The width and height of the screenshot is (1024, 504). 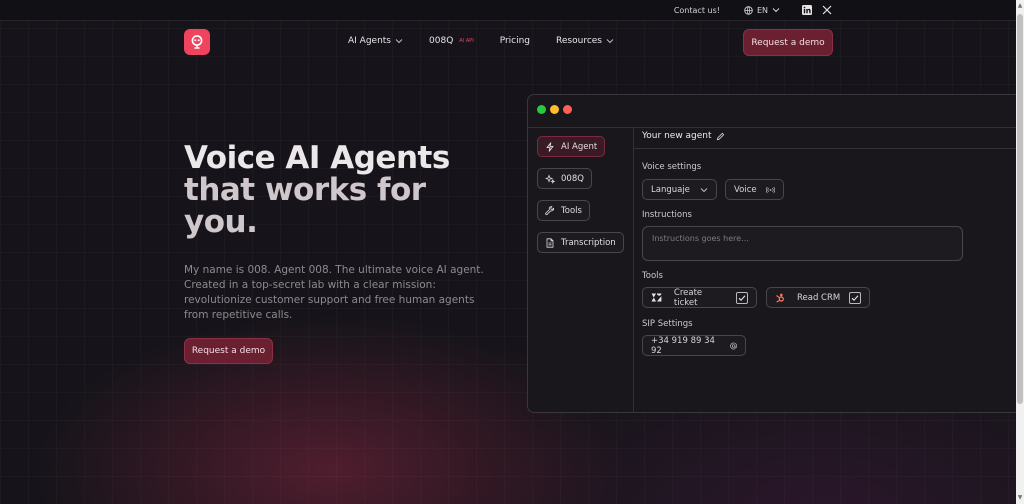 I want to click on scroll-up-arrow: ▲, so click(x=1020, y=6).